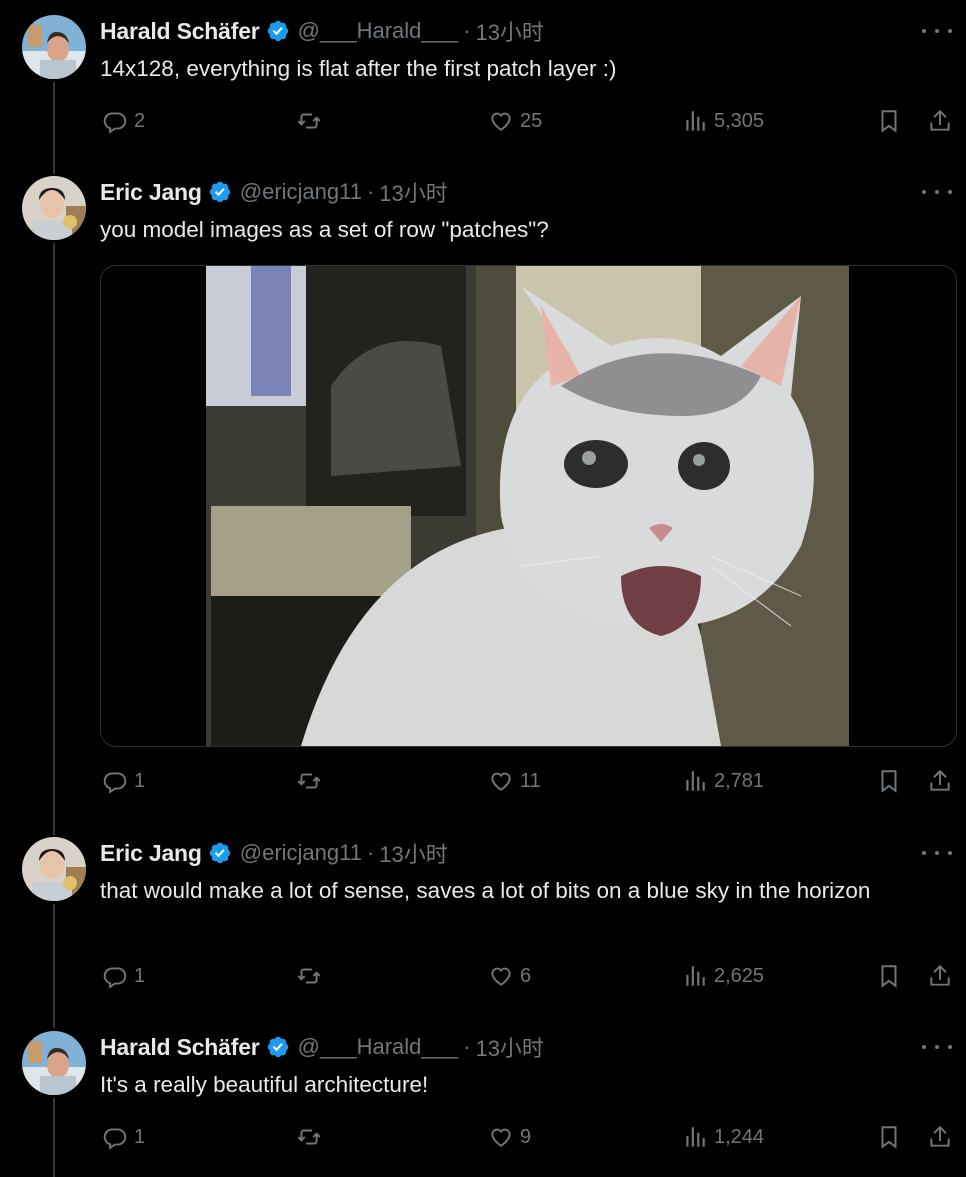 The width and height of the screenshot is (966, 1177). I want to click on like-button: 6, so click(509, 976).